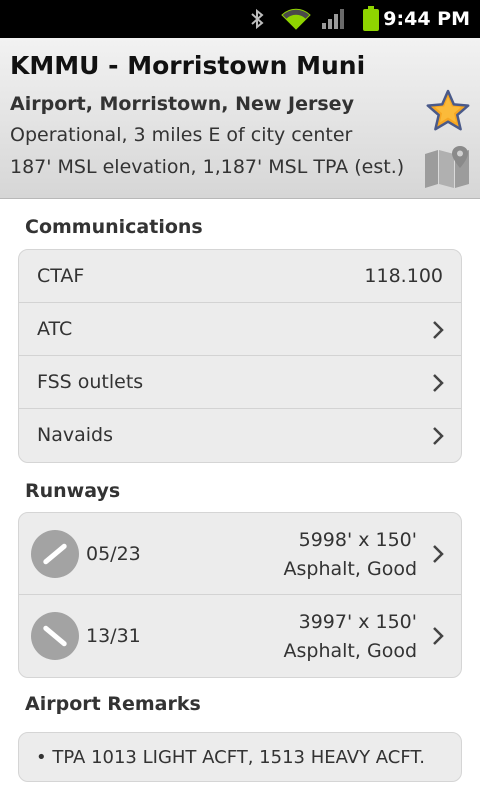 This screenshot has height=800, width=480. I want to click on status-time: 9:44 PM, so click(426, 19).